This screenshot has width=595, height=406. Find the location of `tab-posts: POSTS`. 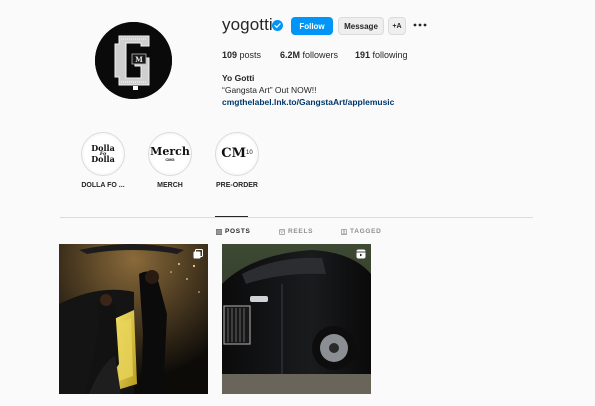

tab-posts: POSTS is located at coordinates (233, 231).